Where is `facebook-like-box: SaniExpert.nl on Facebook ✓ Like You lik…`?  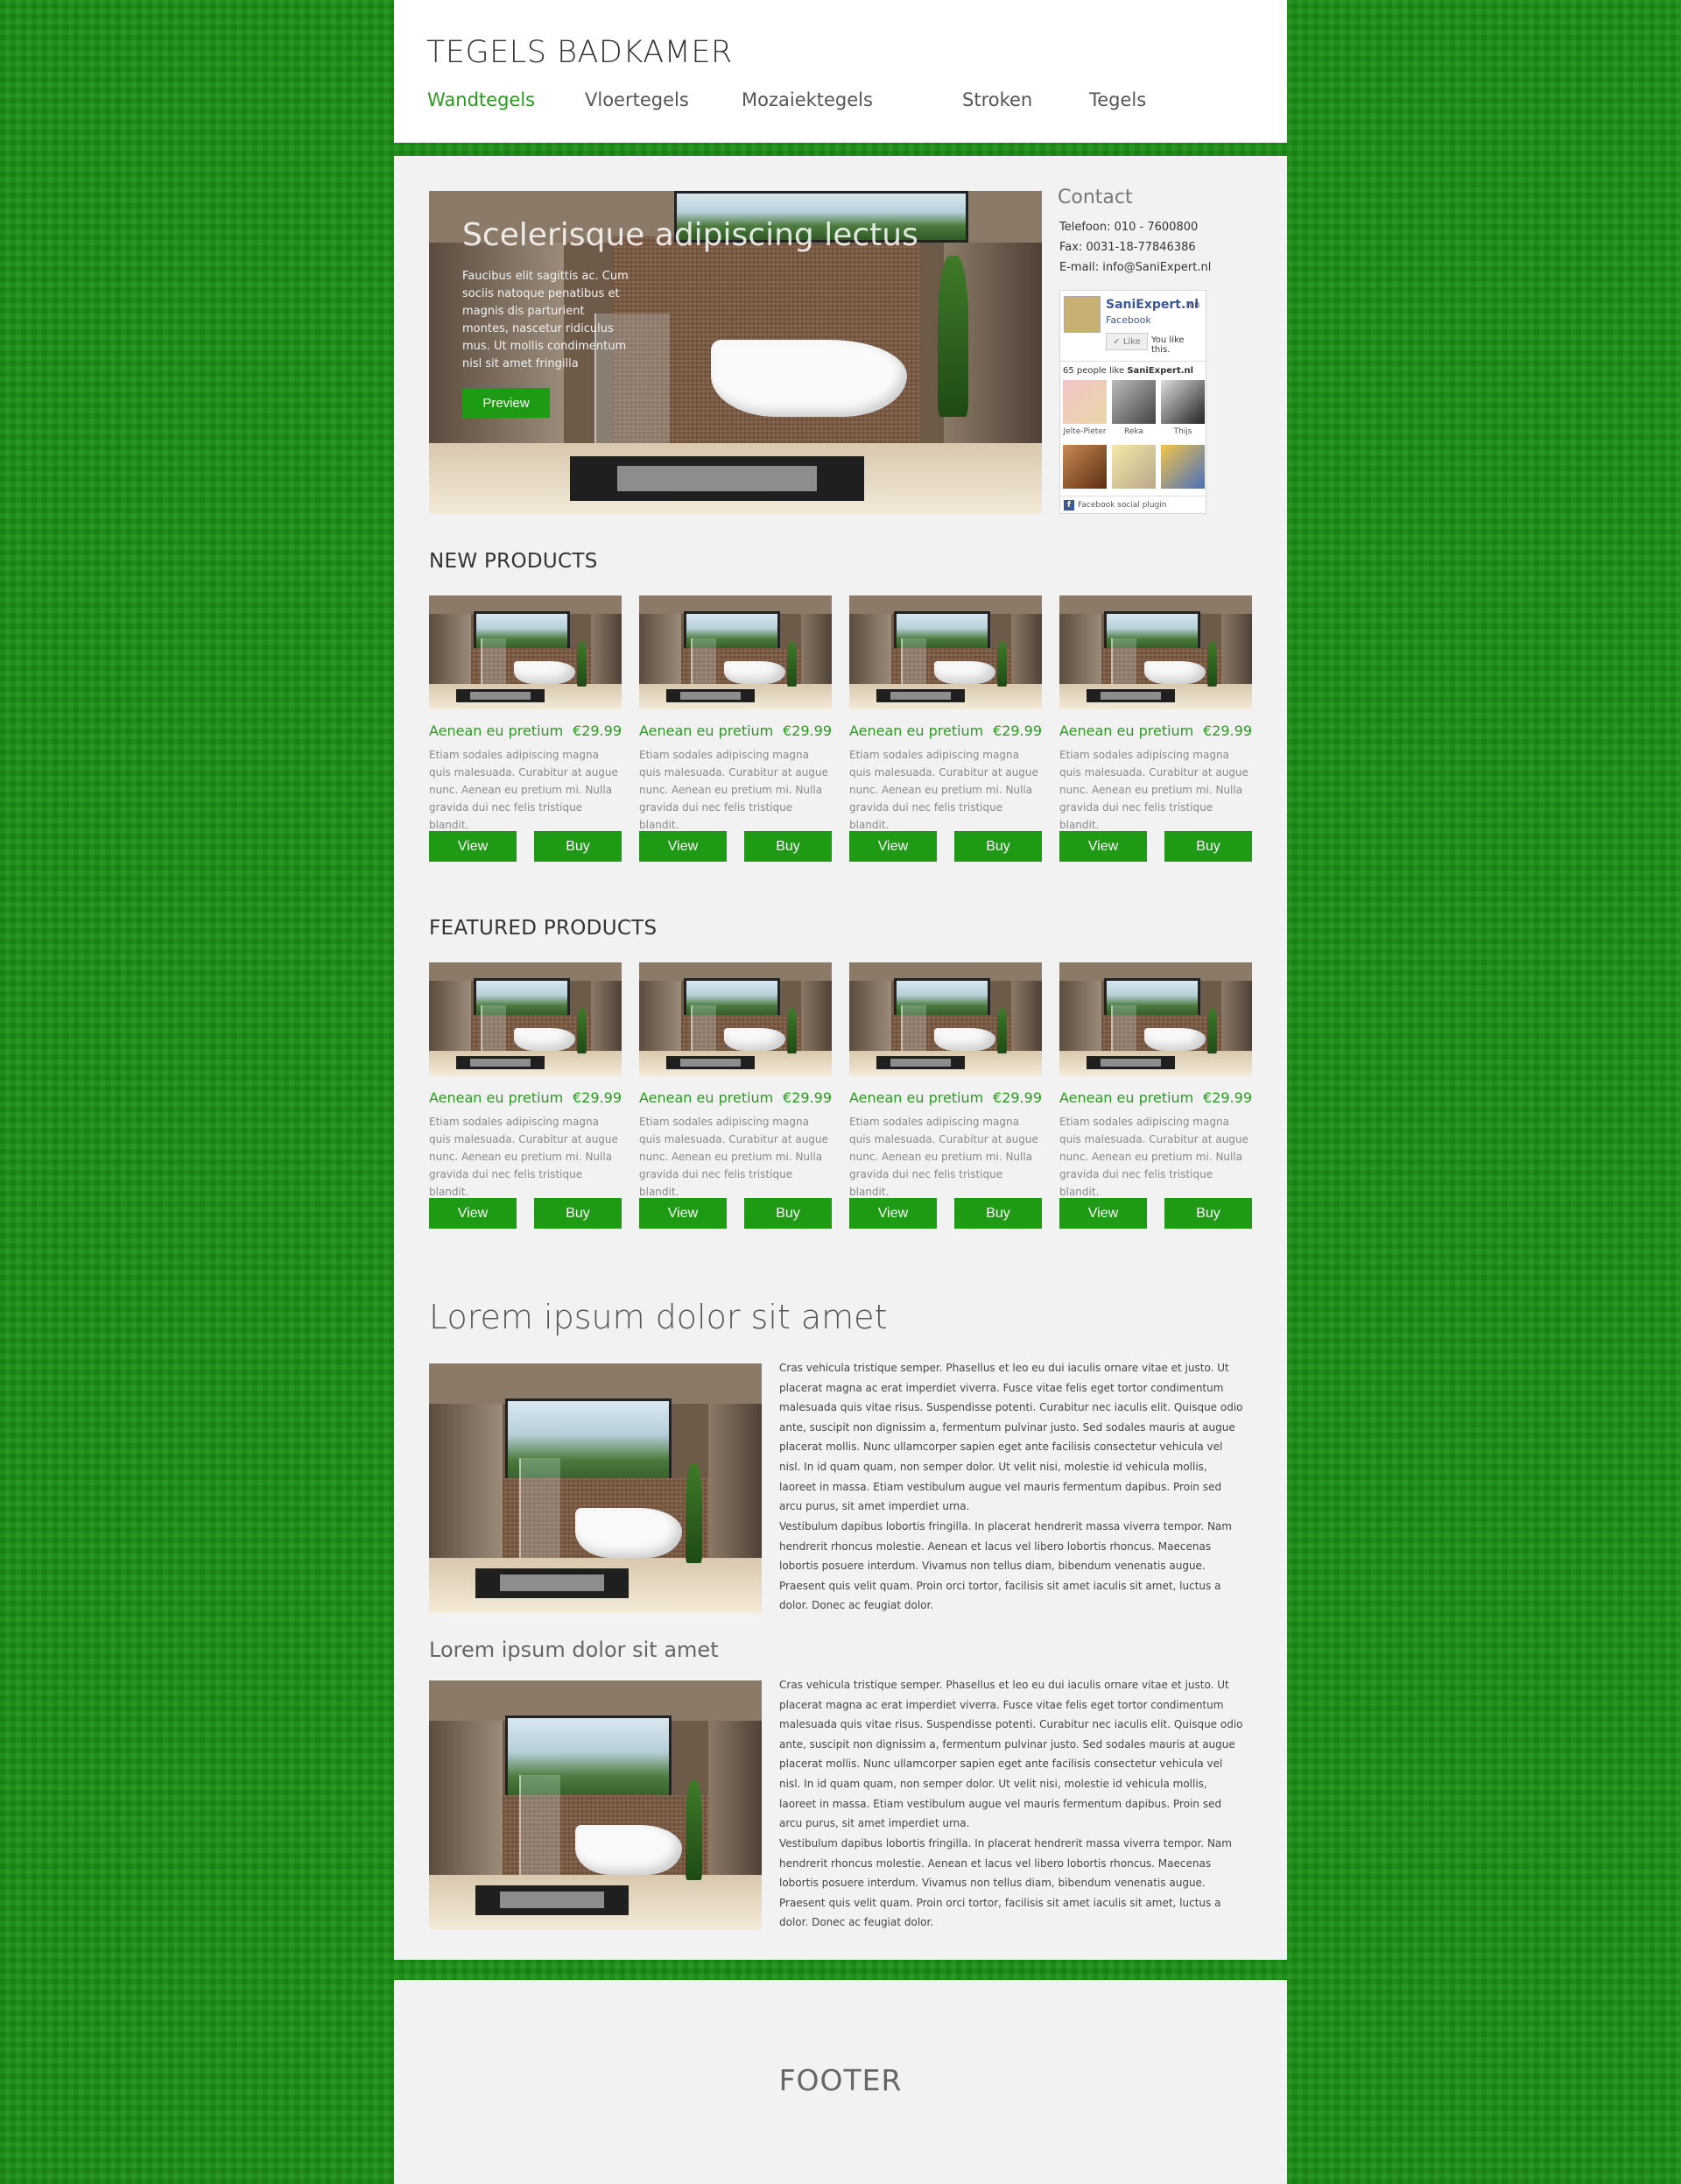 facebook-like-box: SaniExpert.nl on Facebook ✓ Like You lik… is located at coordinates (1132, 402).